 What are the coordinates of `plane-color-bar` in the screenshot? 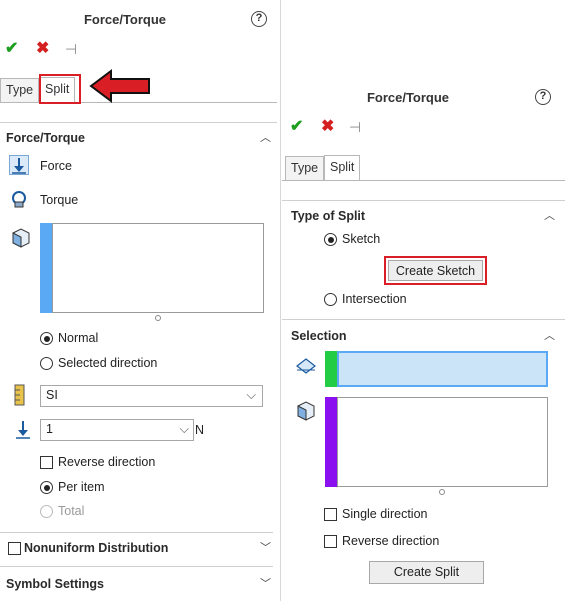 It's located at (331, 369).